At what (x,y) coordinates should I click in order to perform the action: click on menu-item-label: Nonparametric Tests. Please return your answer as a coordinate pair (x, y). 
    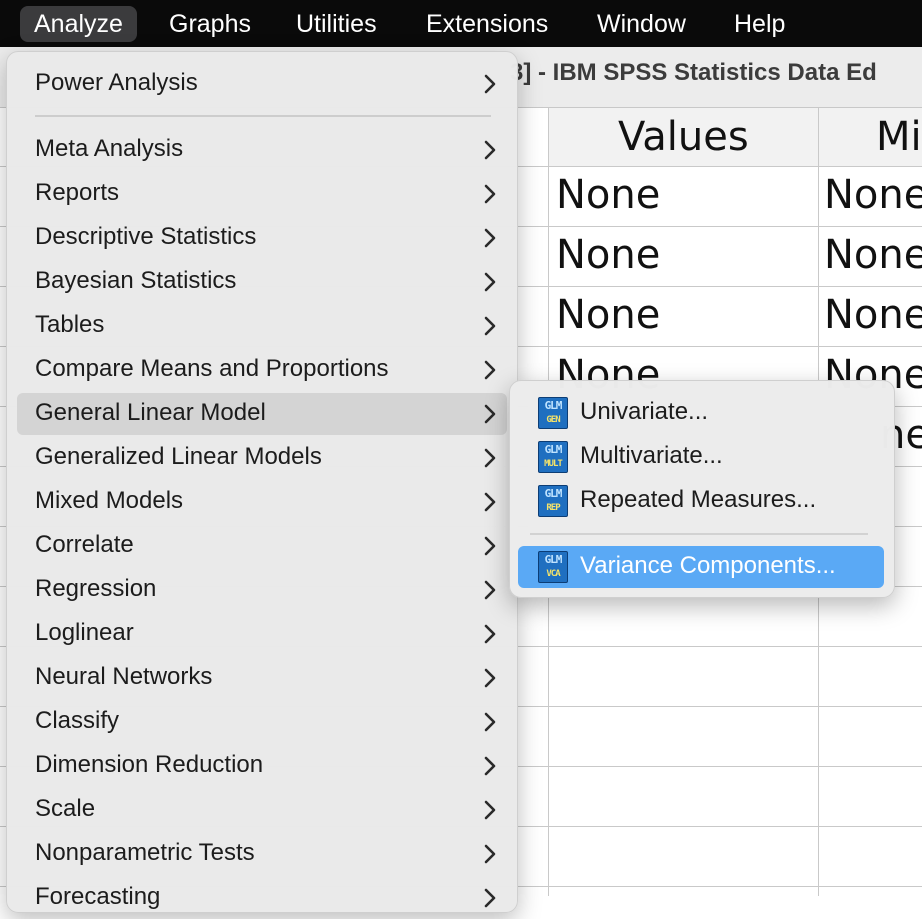
    Looking at the image, I should click on (145, 852).